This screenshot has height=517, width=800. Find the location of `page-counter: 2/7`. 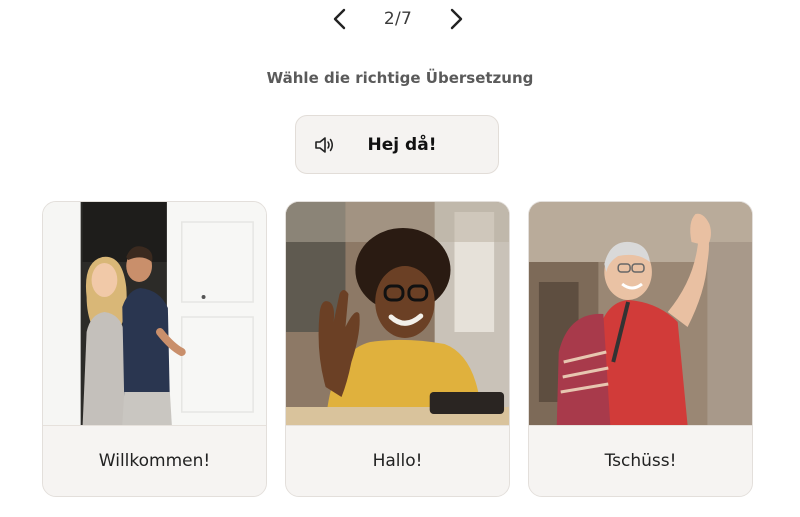

page-counter: 2/7 is located at coordinates (398, 19).